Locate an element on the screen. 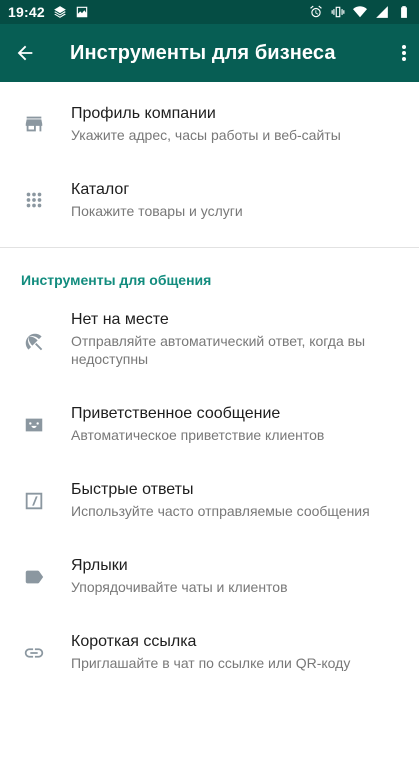 This screenshot has width=419, height=763. section-header: Инструменты для общения is located at coordinates (116, 280).